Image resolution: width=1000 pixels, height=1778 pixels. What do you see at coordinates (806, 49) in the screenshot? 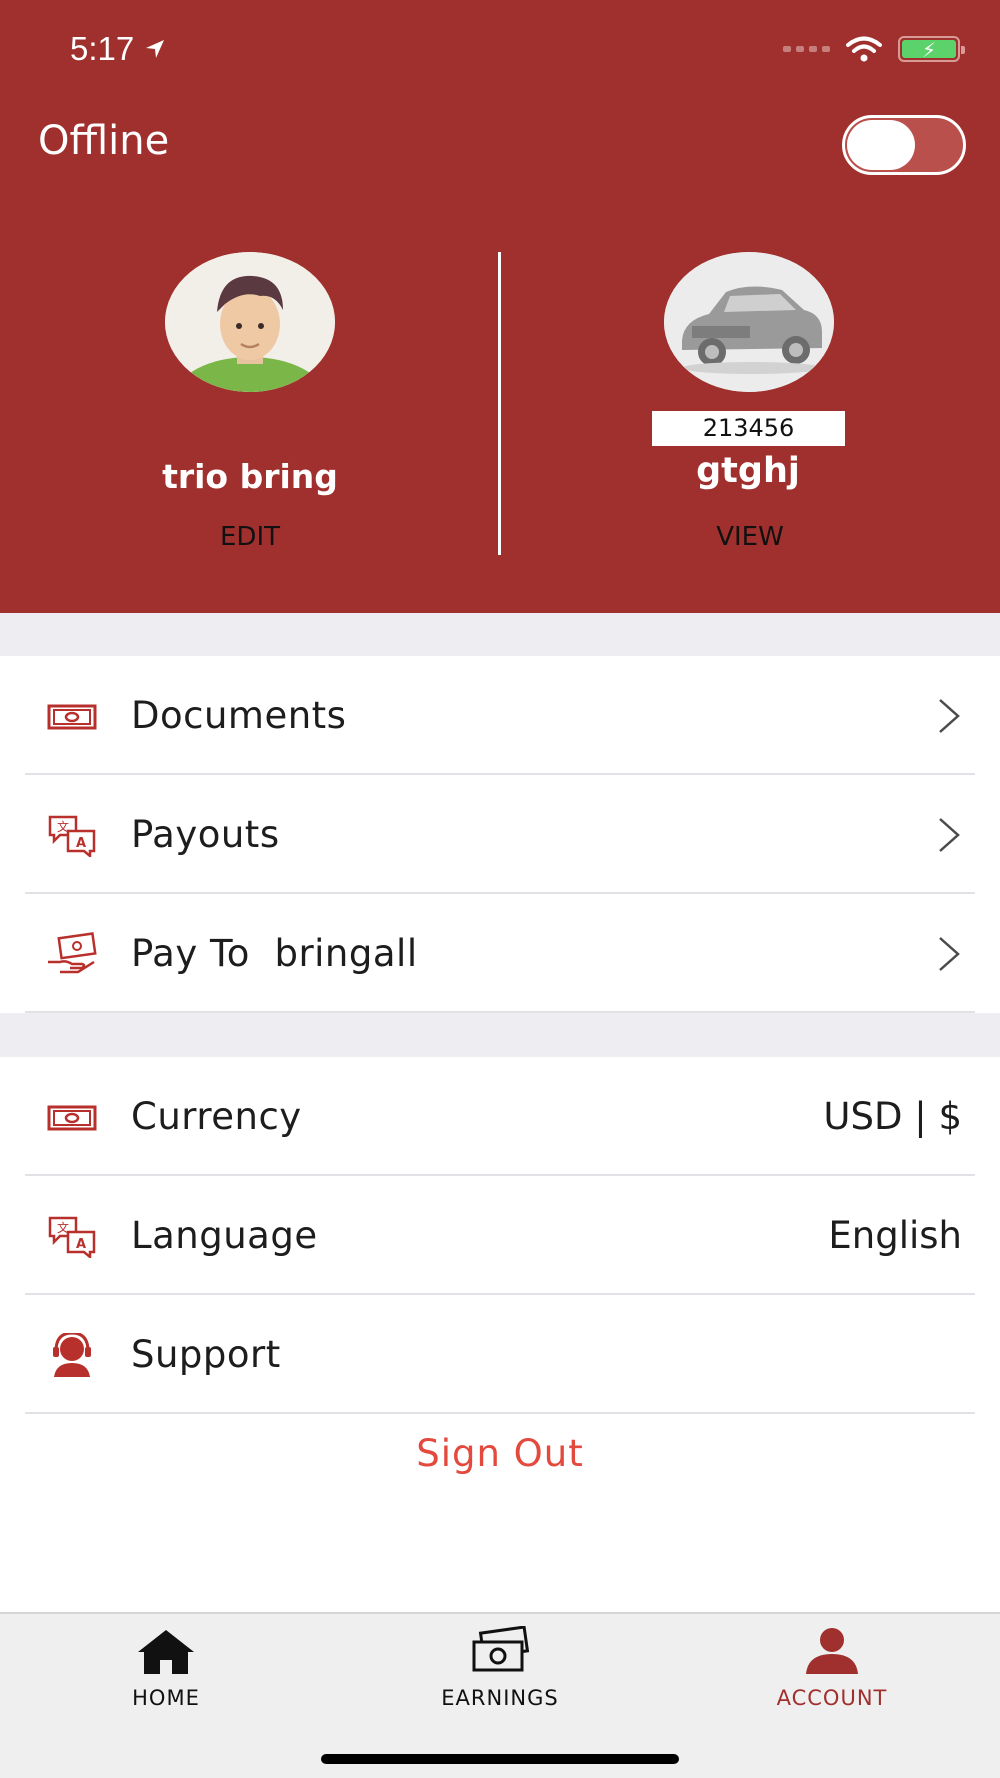
I see `cellular-signal-icon` at bounding box center [806, 49].